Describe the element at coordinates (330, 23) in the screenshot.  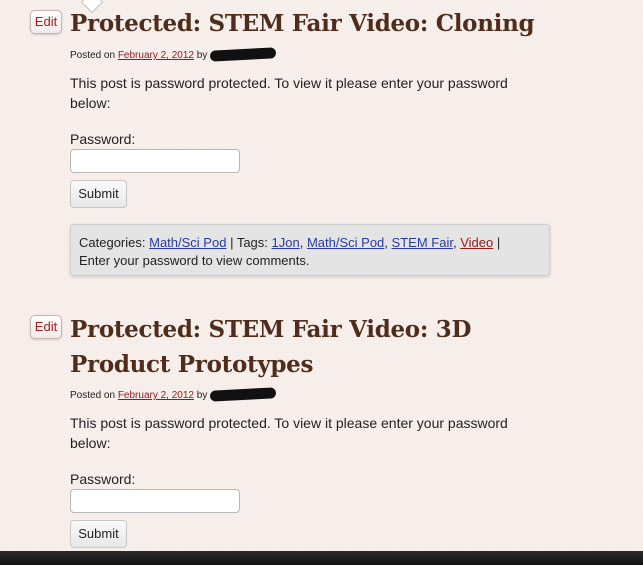
I see `post-title: Protected: STEM Fair Video: Cloning` at that location.